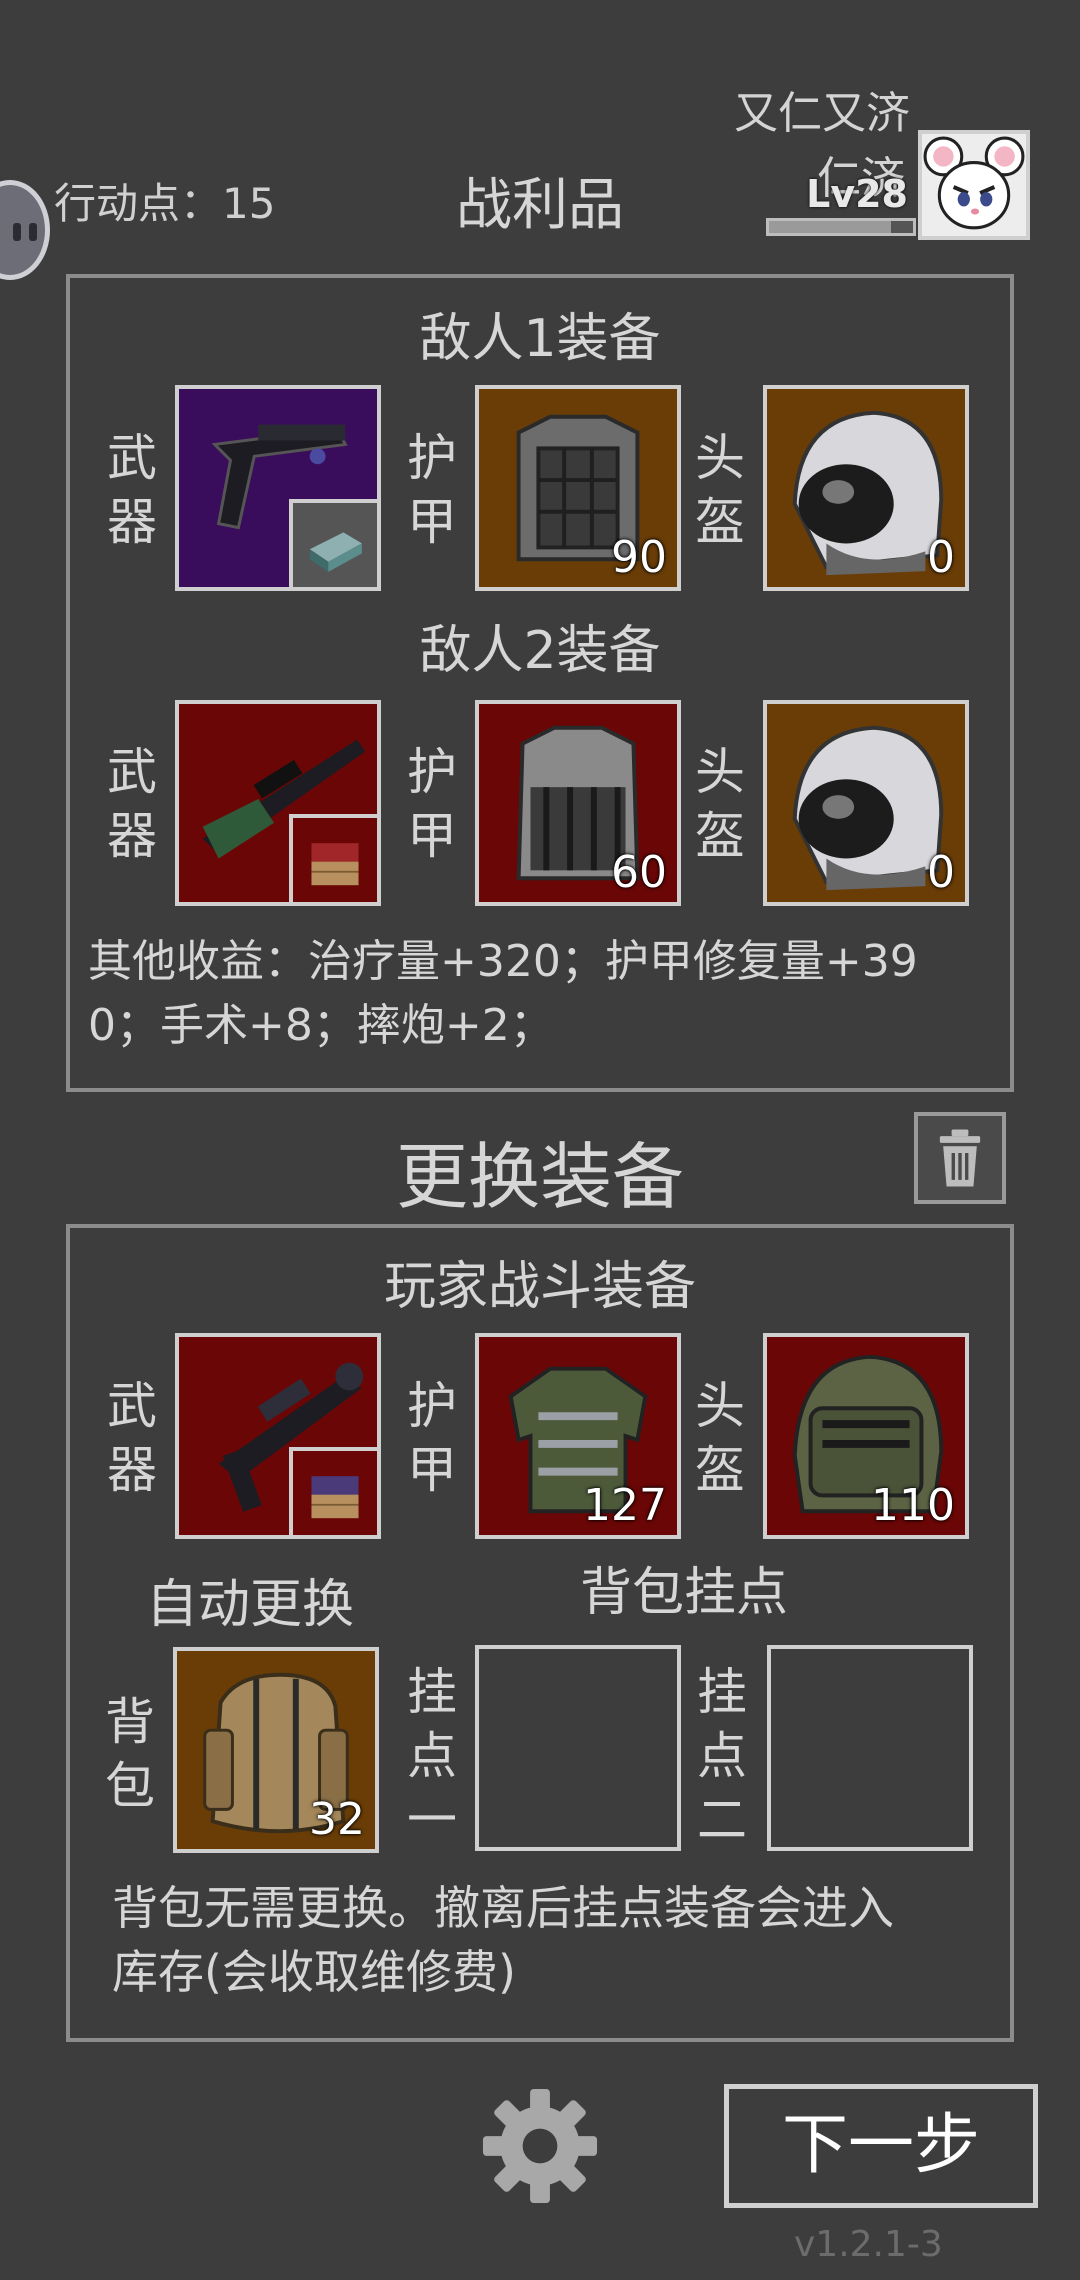  What do you see at coordinates (130, 1754) in the screenshot?
I see `backpack-label: 背 包` at bounding box center [130, 1754].